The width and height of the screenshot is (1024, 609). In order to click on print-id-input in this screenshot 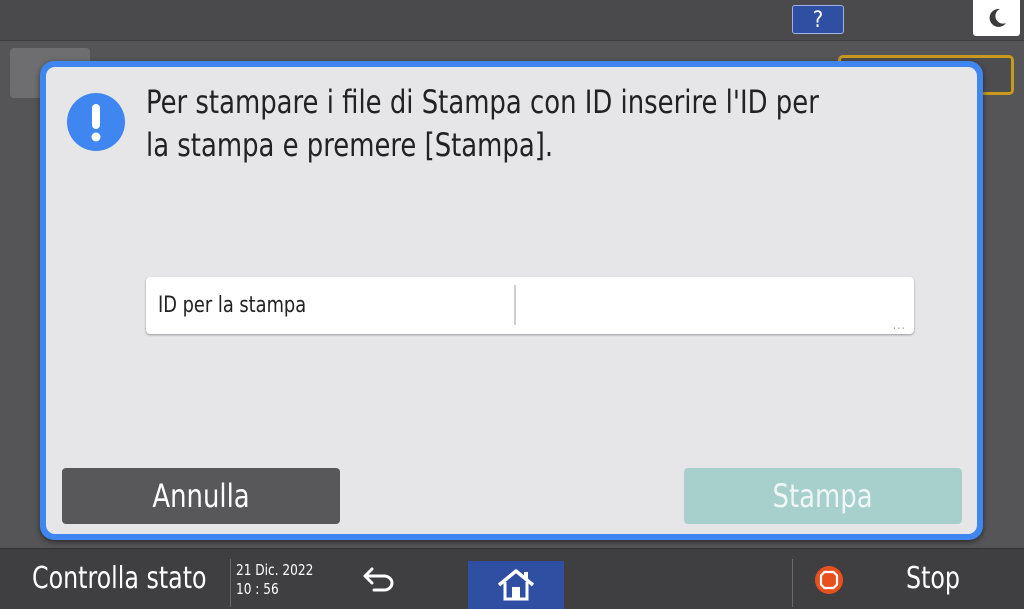, I will do `click(710, 306)`.